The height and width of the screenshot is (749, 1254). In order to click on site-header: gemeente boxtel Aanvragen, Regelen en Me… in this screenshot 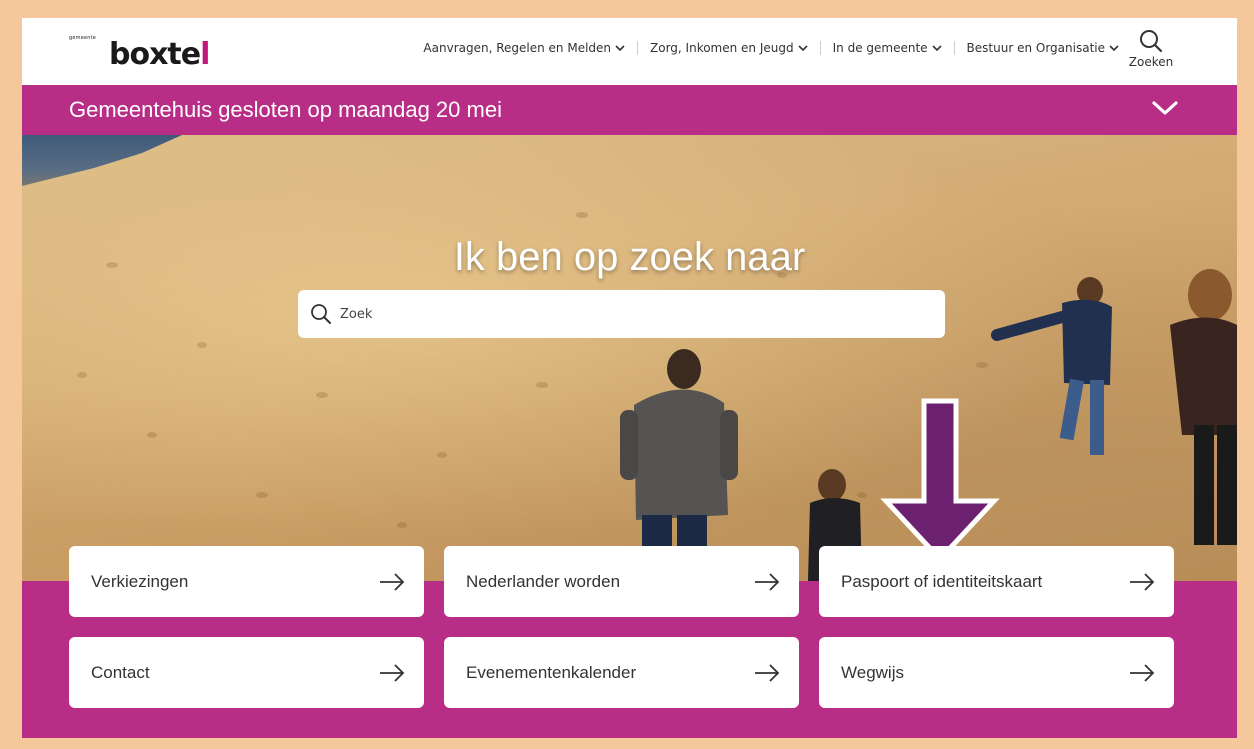, I will do `click(629, 51)`.